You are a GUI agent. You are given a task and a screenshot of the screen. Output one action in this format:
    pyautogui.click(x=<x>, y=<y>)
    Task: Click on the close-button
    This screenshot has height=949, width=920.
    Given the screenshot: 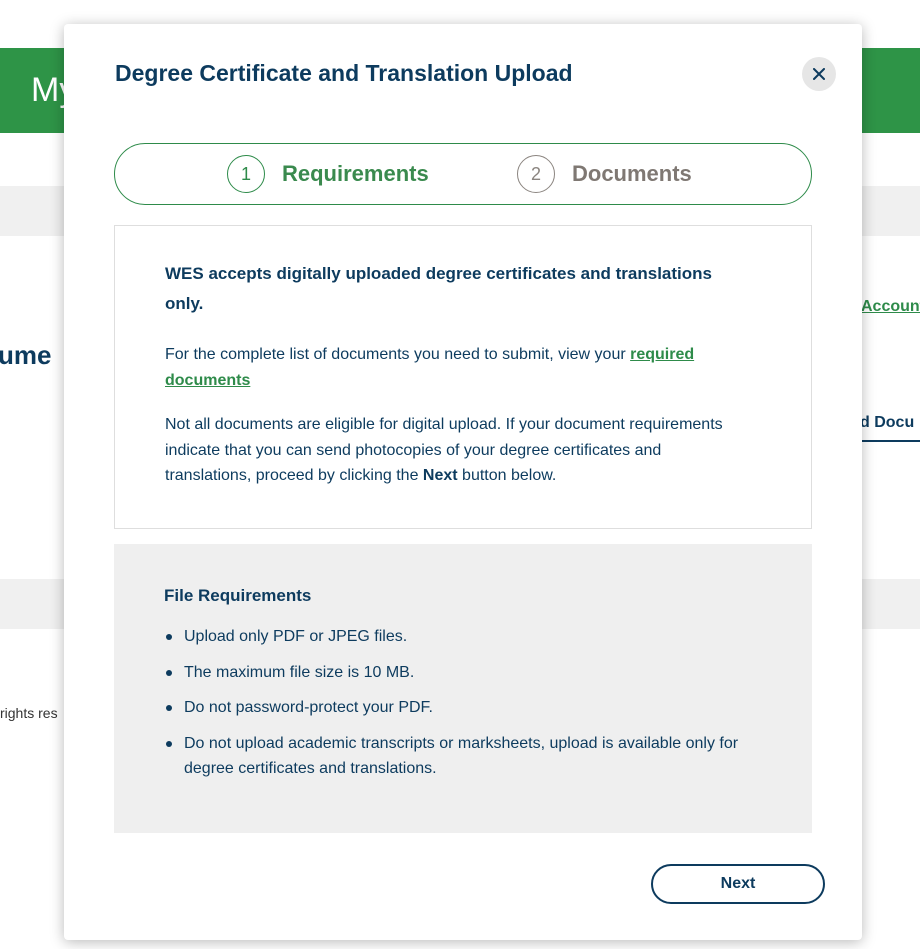 What is the action you would take?
    pyautogui.click(x=819, y=74)
    